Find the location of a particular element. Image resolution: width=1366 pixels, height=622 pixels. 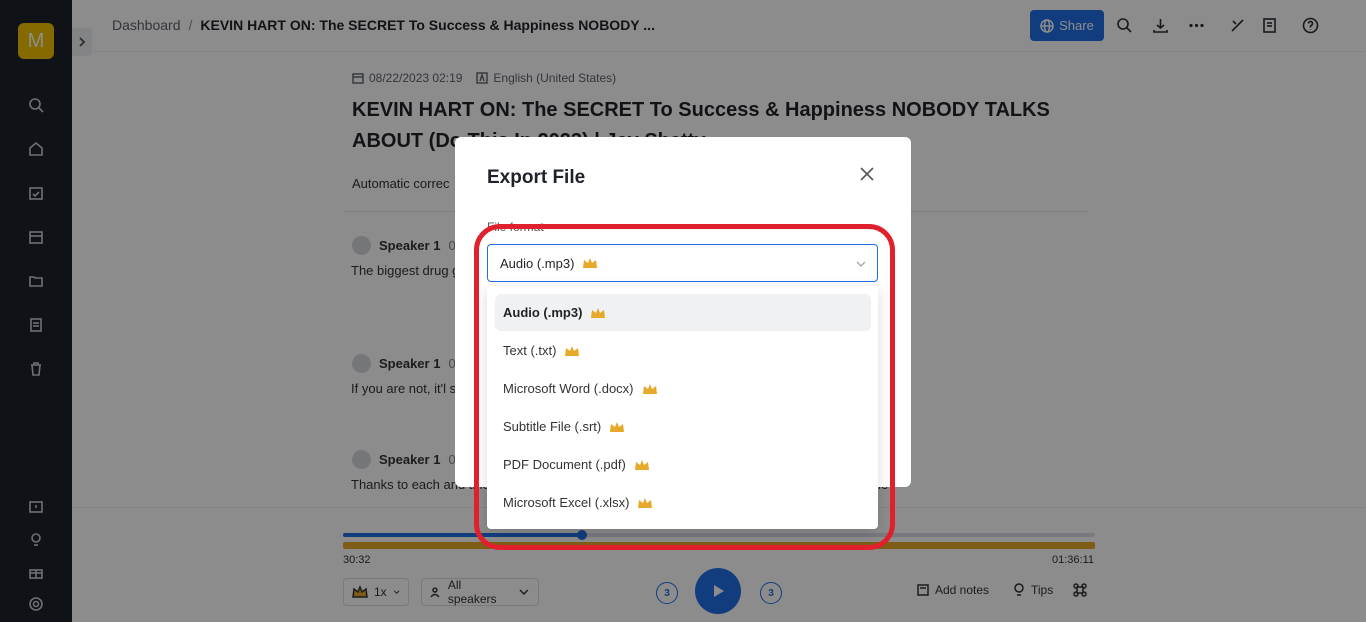

close-button is located at coordinates (869, 176).